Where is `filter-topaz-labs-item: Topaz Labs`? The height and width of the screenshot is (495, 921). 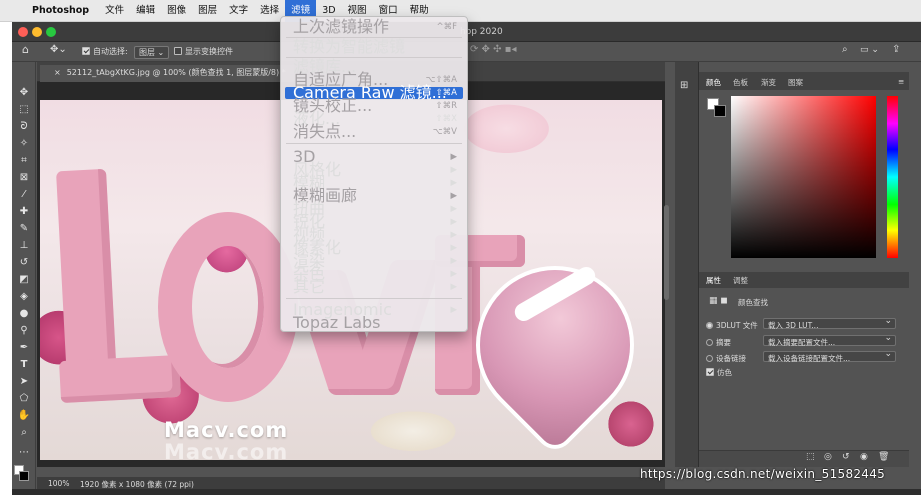 filter-topaz-labs-item: Topaz Labs is located at coordinates (374, 323).